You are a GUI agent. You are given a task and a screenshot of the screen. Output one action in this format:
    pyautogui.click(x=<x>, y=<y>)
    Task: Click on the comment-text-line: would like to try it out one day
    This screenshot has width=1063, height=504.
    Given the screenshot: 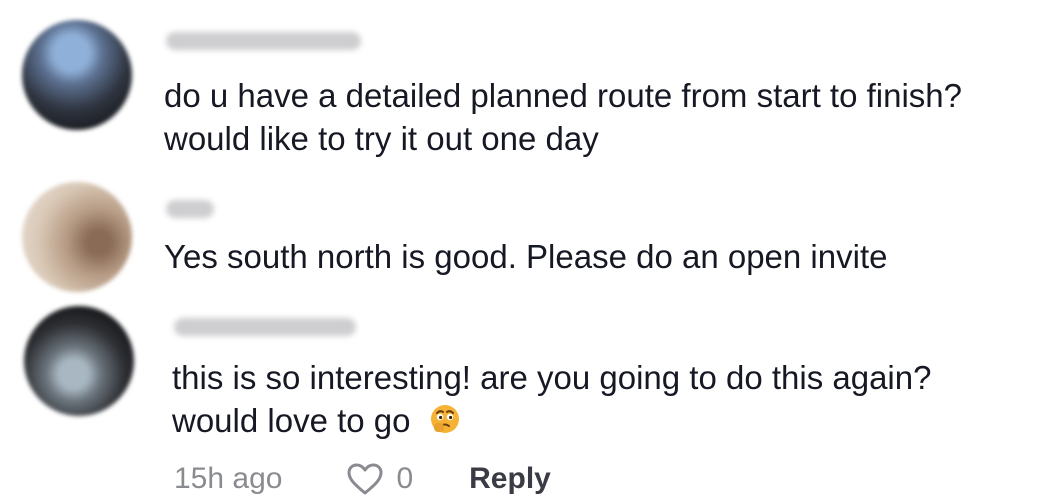 What is the action you would take?
    pyautogui.click(x=381, y=138)
    